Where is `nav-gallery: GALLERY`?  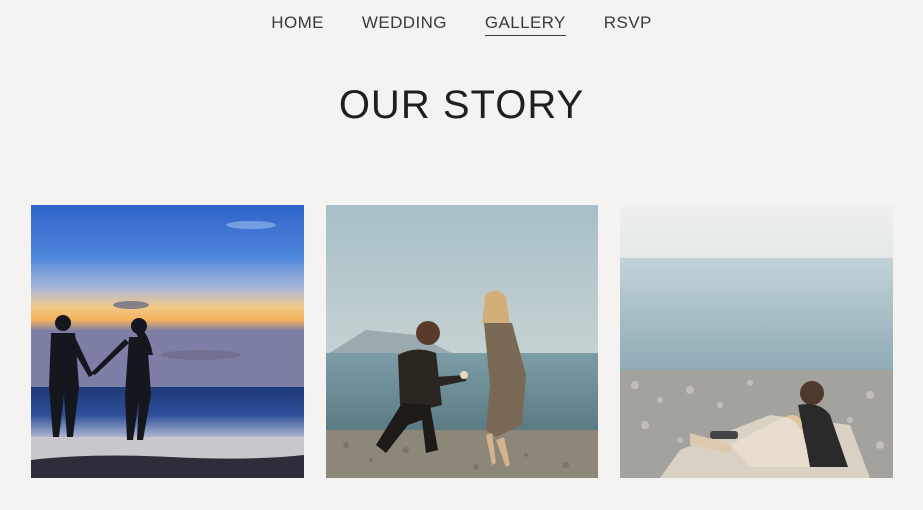 nav-gallery: GALLERY is located at coordinates (525, 24).